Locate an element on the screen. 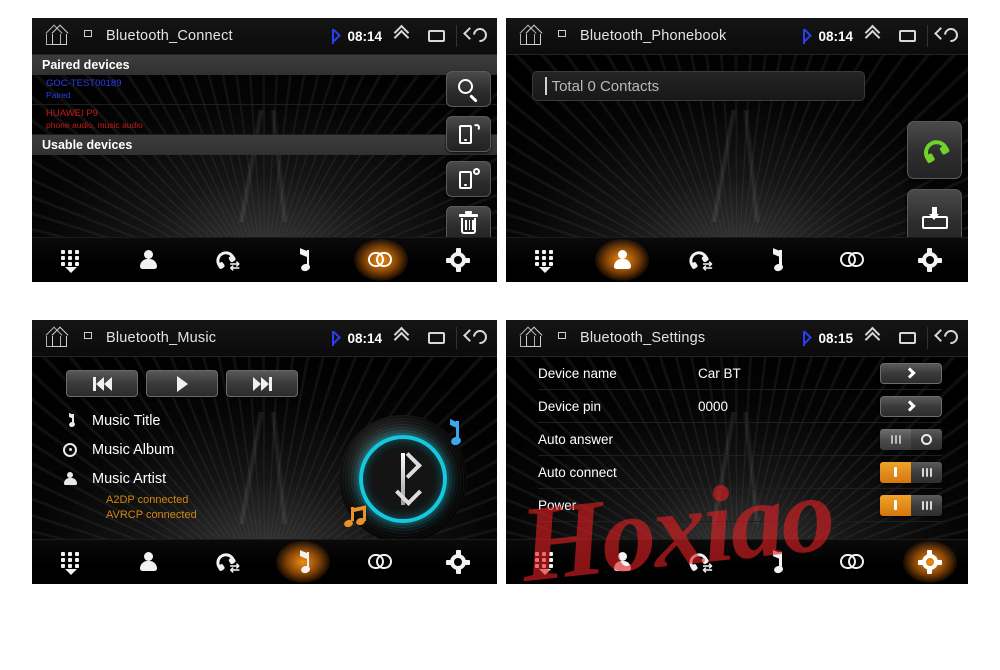  pair-device-button is located at coordinates (468, 134).